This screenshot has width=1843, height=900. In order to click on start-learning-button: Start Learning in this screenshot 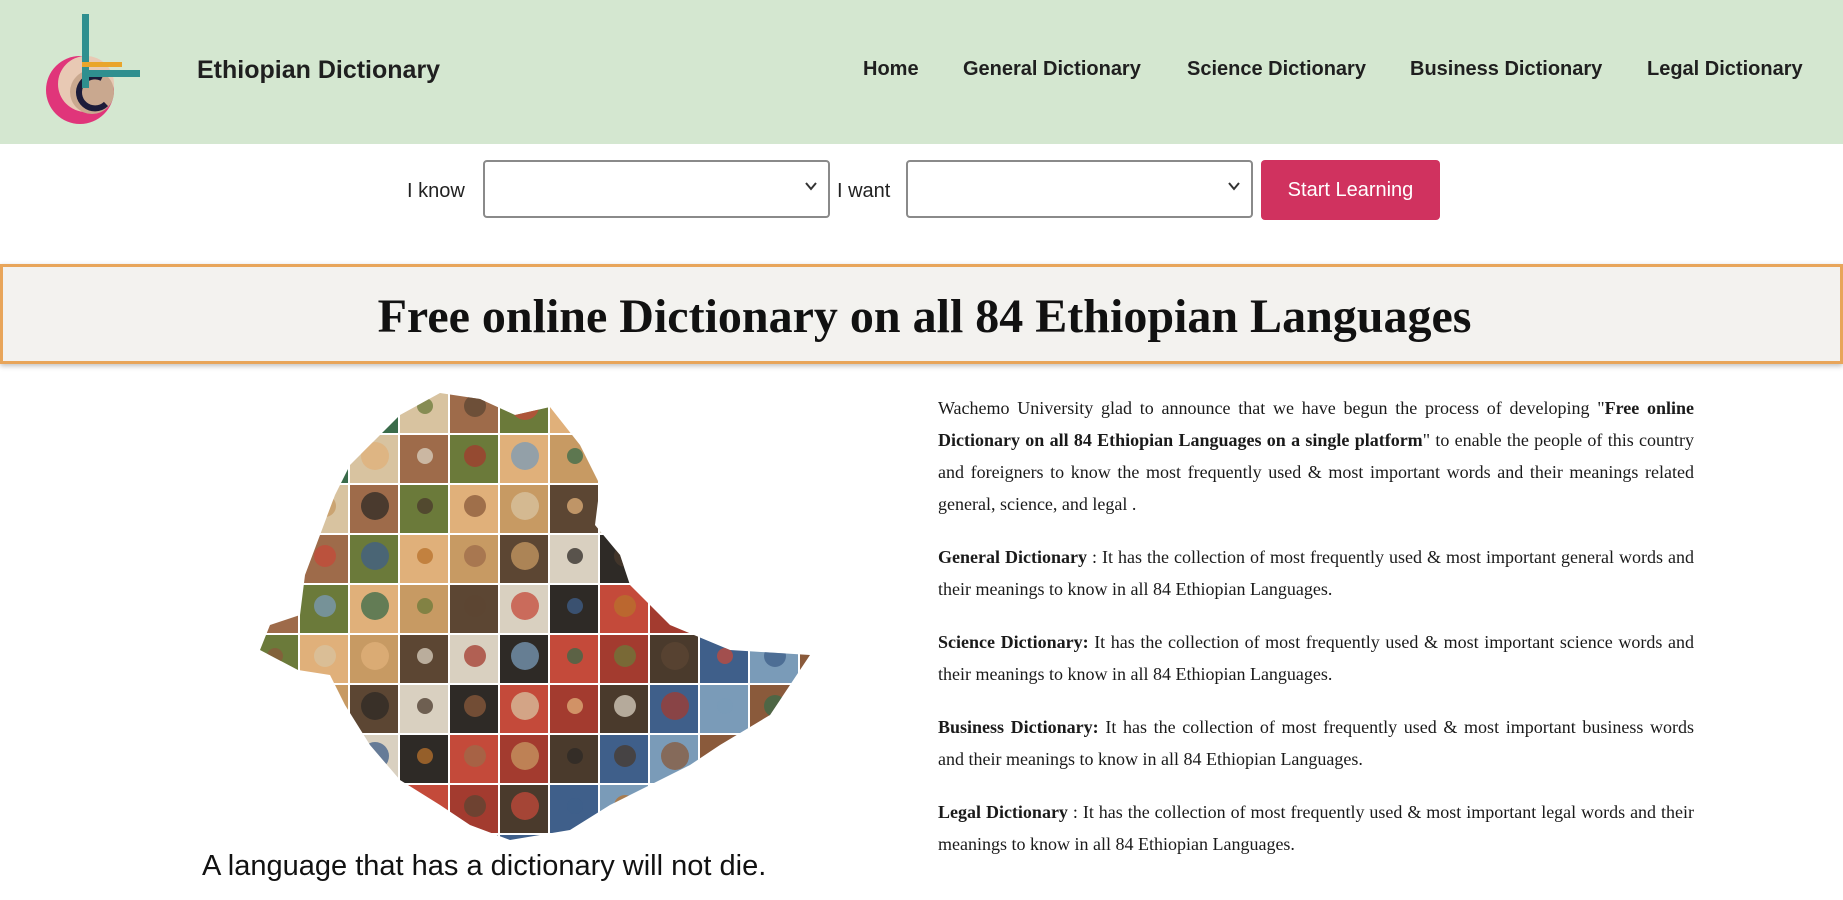, I will do `click(1350, 190)`.